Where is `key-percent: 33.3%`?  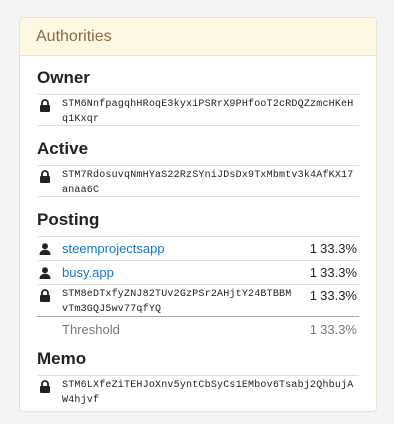
key-percent: 33.3% is located at coordinates (338, 295).